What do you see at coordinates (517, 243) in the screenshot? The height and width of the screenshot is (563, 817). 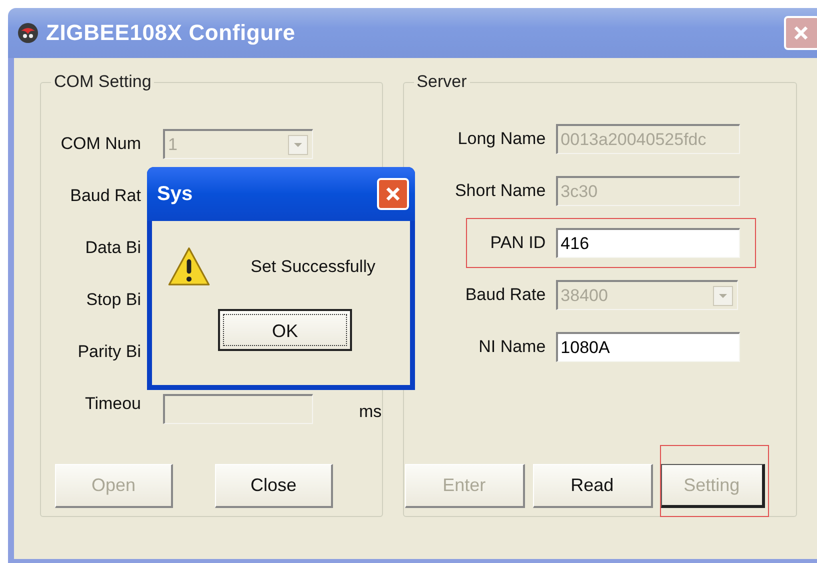 I see `field-label: PAN ID` at bounding box center [517, 243].